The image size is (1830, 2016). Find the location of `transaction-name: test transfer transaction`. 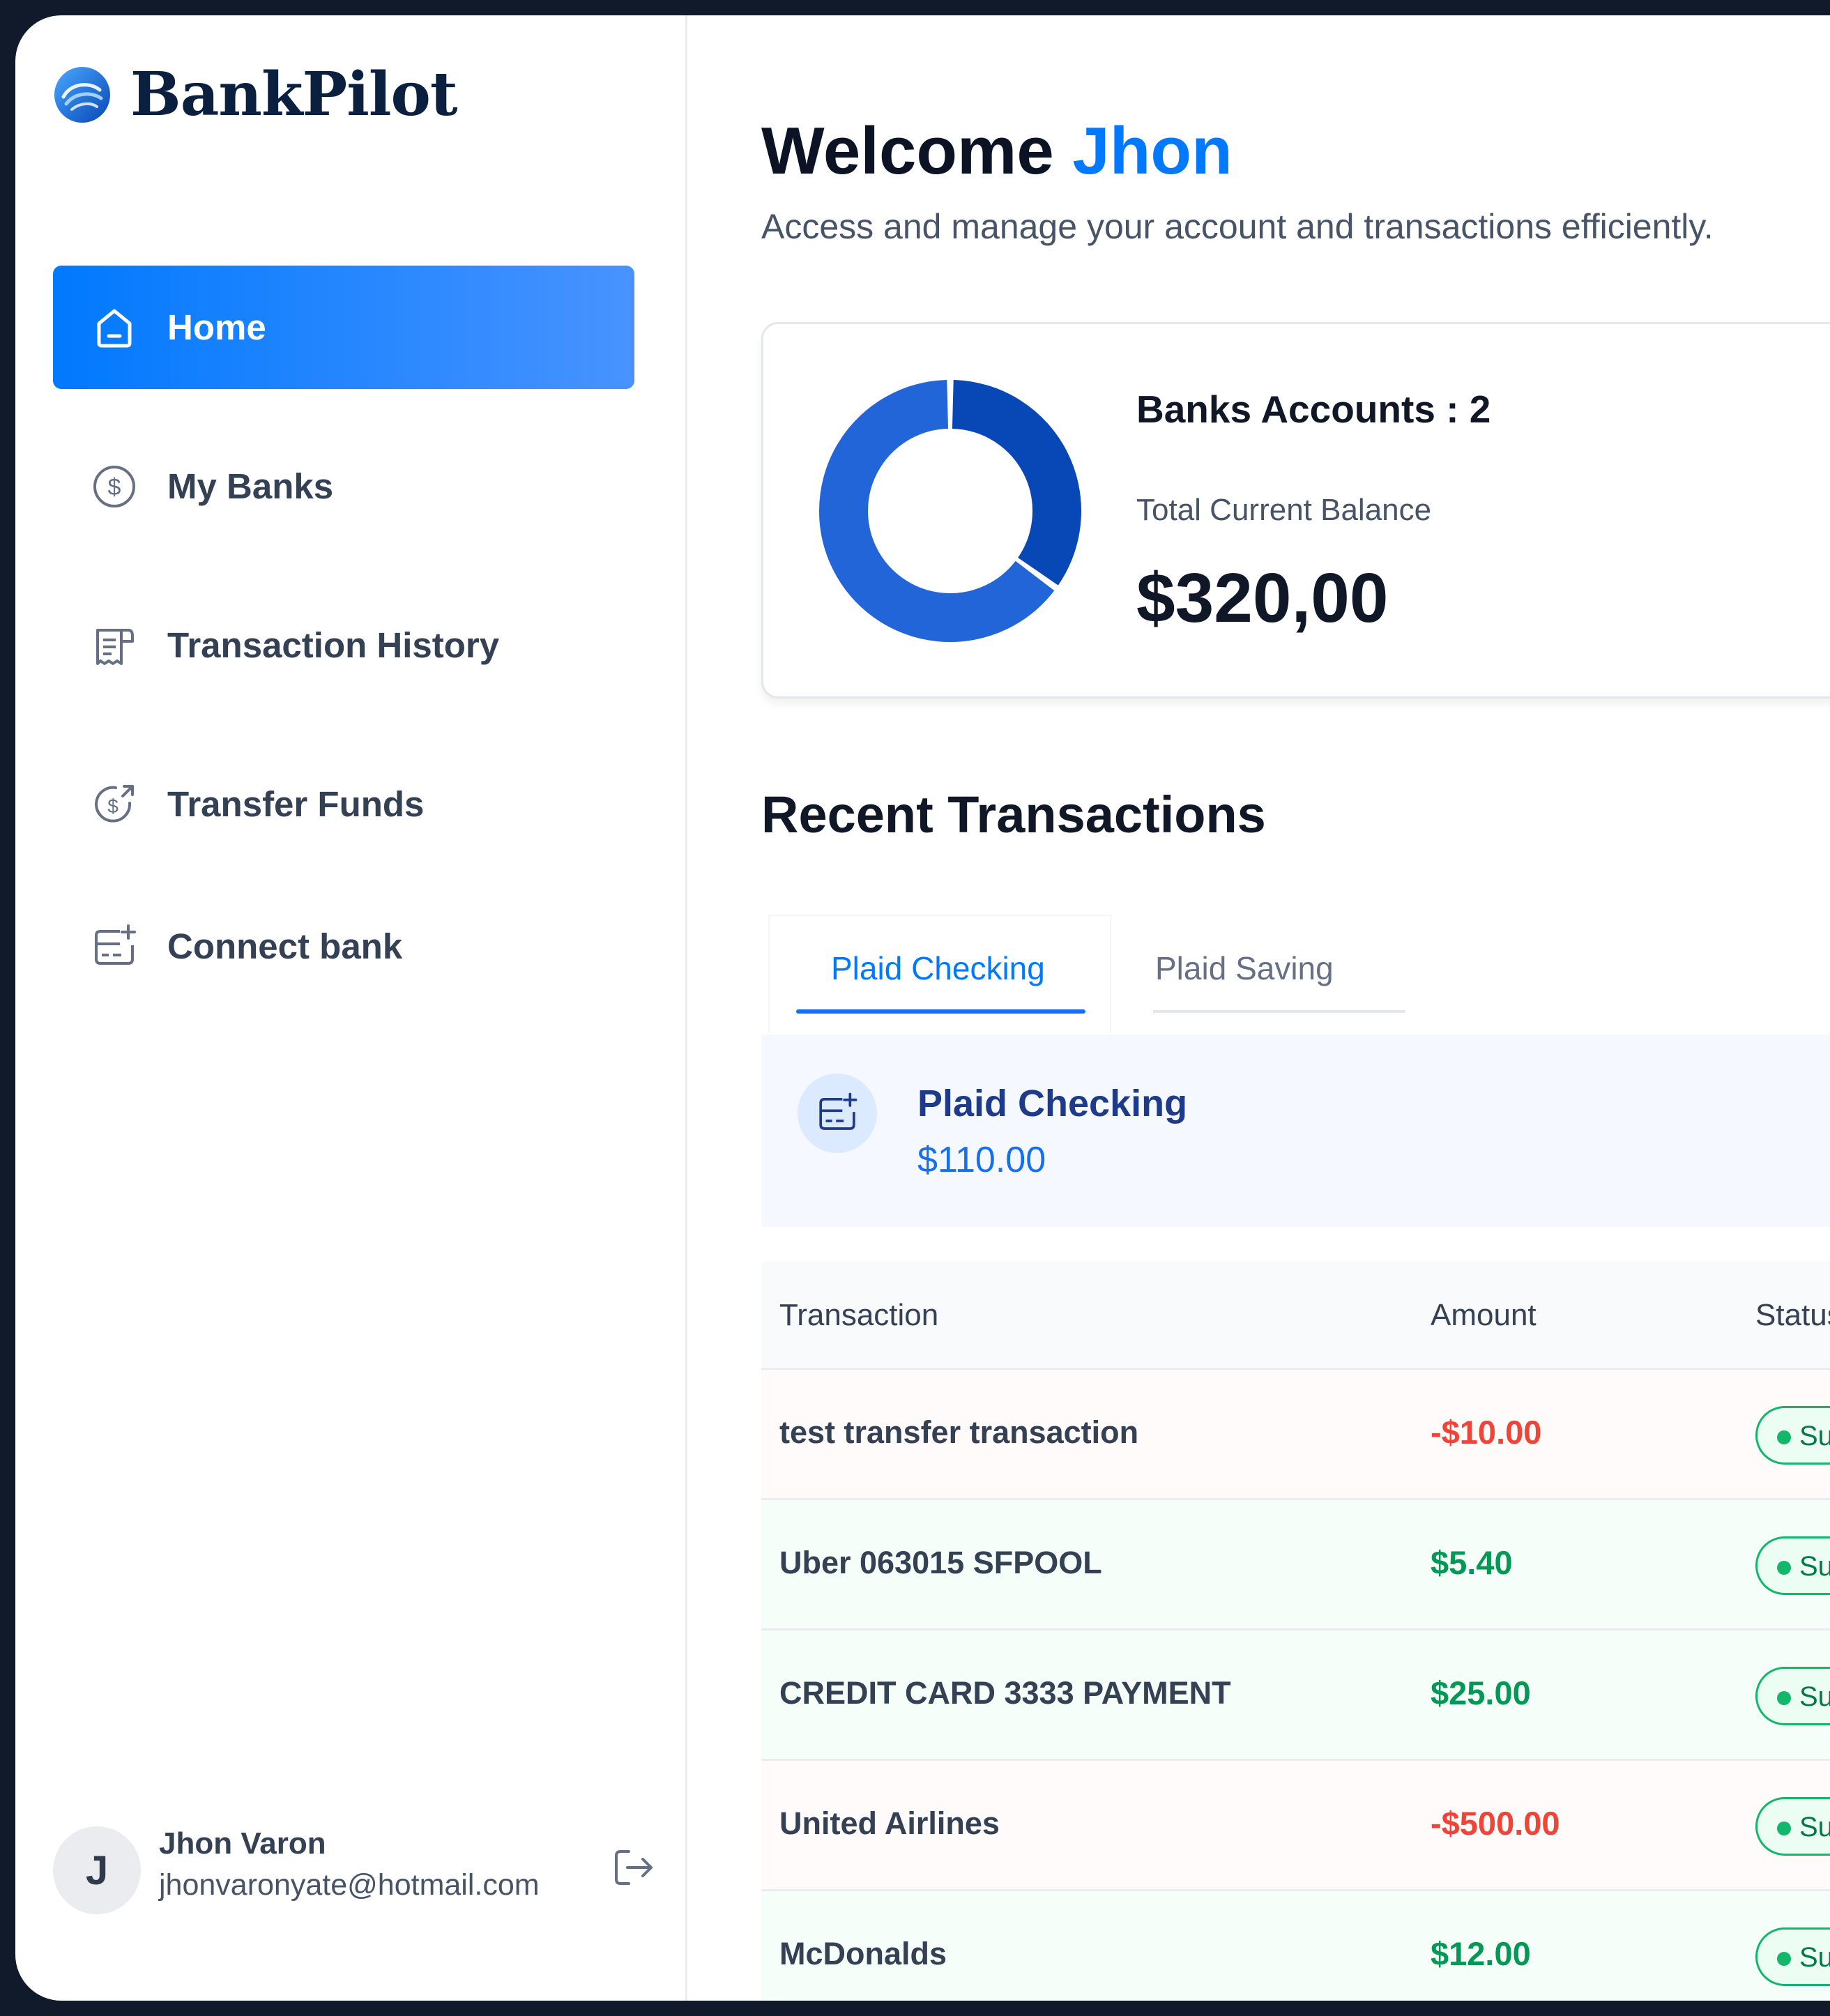

transaction-name: test transfer transaction is located at coordinates (959, 1432).